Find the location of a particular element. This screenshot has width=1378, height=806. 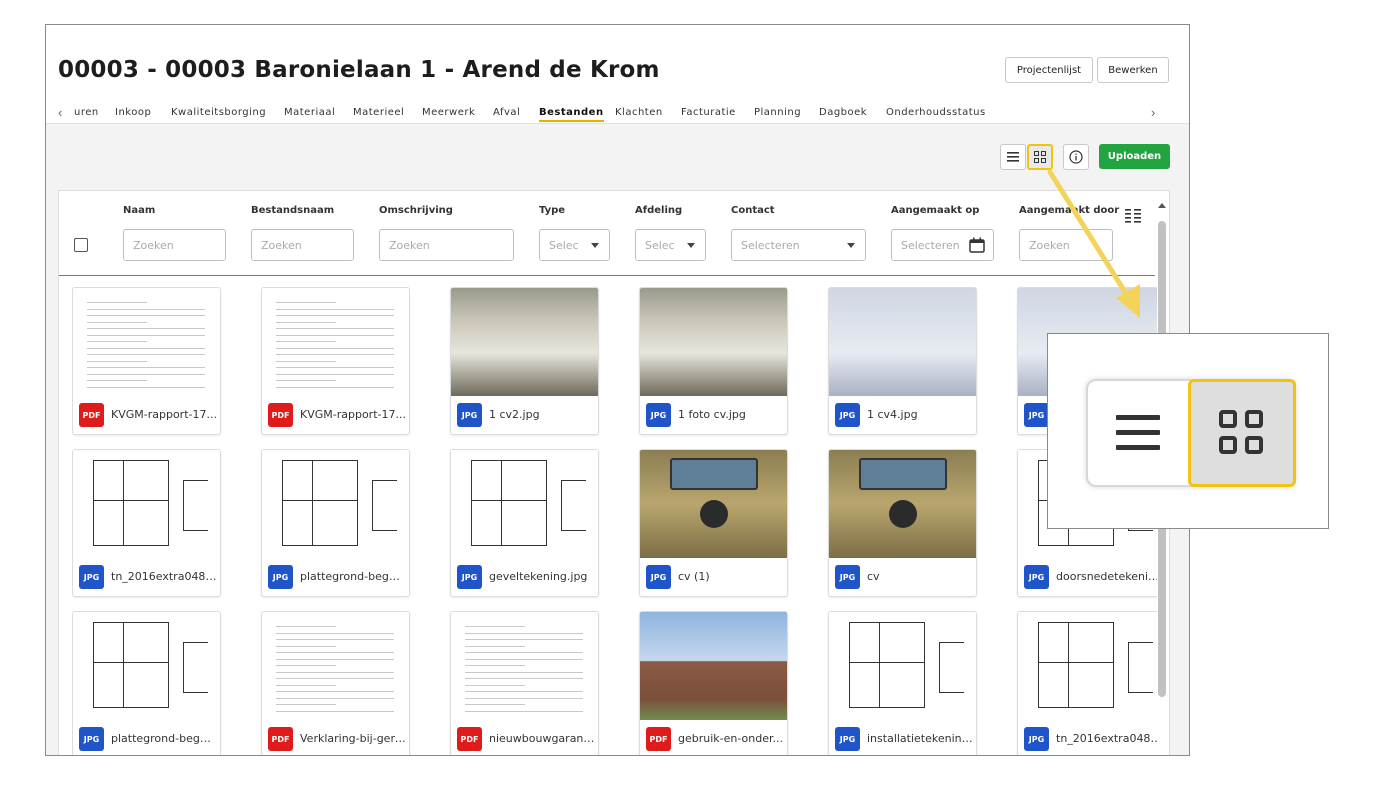

grid-icon is located at coordinates (1241, 432).